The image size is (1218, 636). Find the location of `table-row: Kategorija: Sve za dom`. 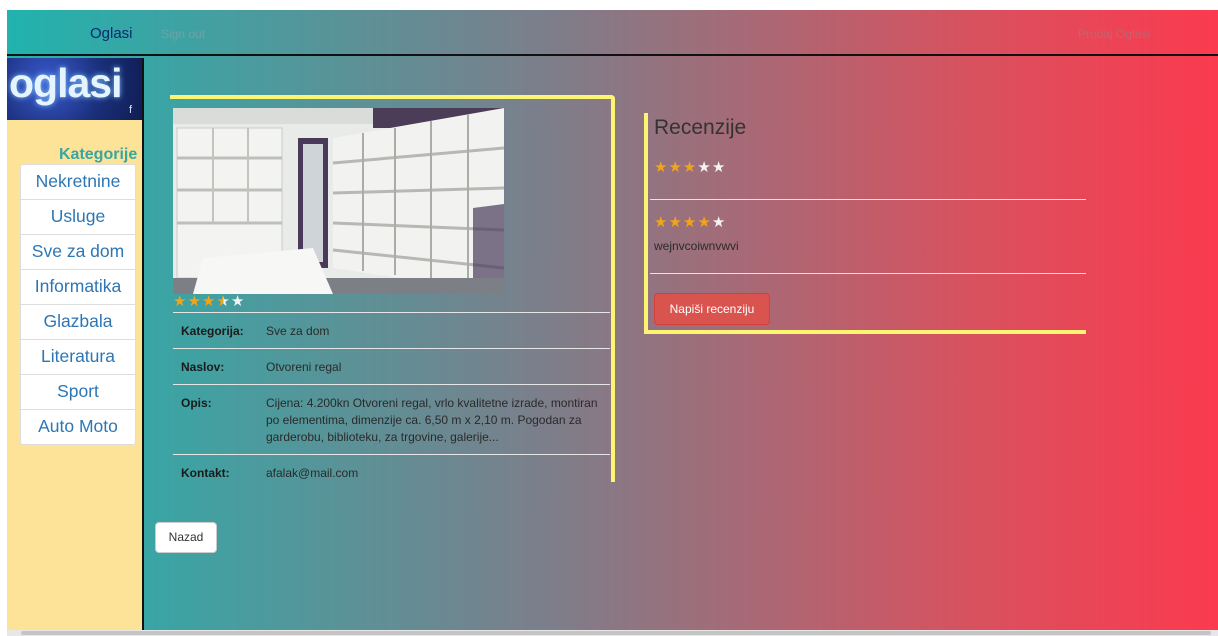

table-row: Kategorija: Sve za dom is located at coordinates (391, 330).